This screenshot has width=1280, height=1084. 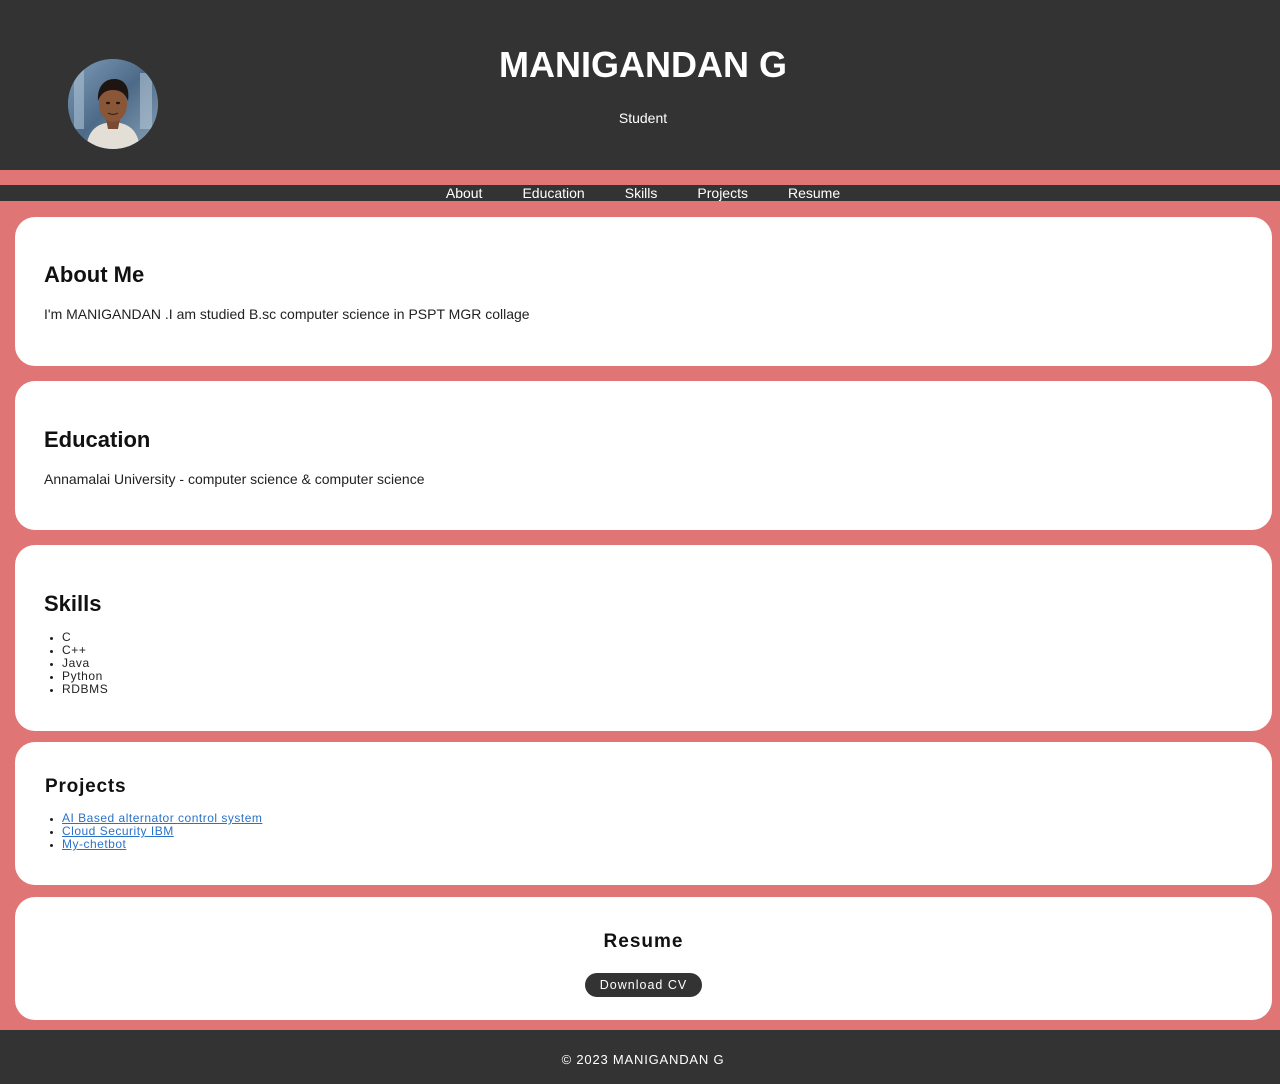 What do you see at coordinates (464, 193) in the screenshot?
I see `nav-link-about: About` at bounding box center [464, 193].